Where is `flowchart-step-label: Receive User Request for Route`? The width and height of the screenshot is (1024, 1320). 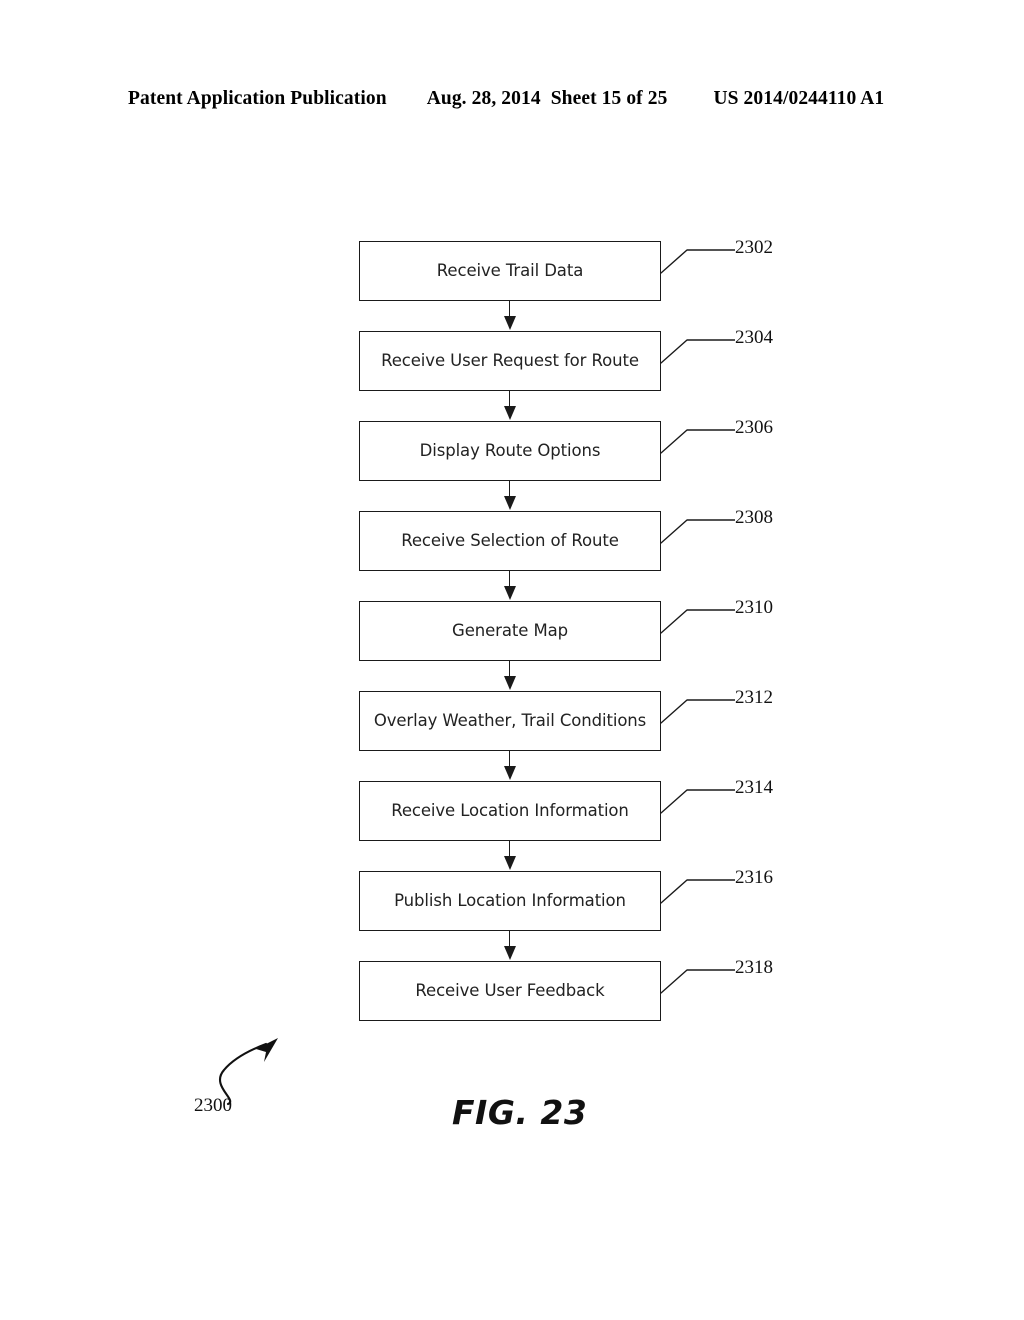
flowchart-step-label: Receive User Request for Route is located at coordinates (510, 360).